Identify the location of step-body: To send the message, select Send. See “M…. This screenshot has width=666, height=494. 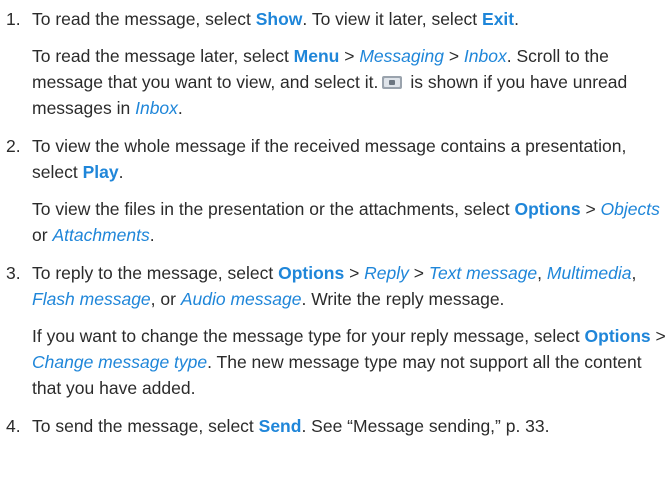
(349, 426).